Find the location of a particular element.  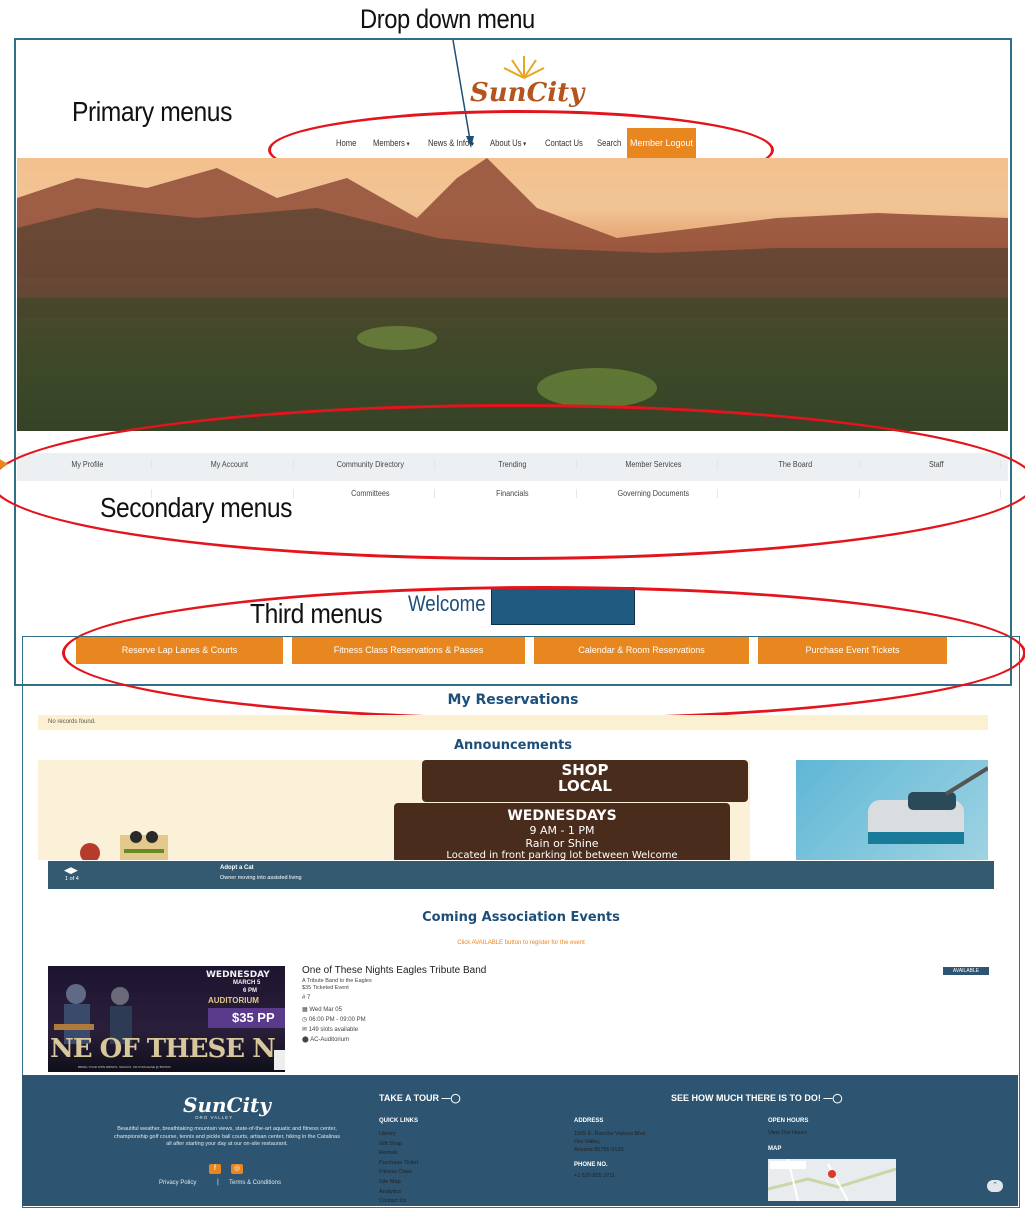

quick-link-contact-us: Contact Us is located at coordinates (398, 1202).